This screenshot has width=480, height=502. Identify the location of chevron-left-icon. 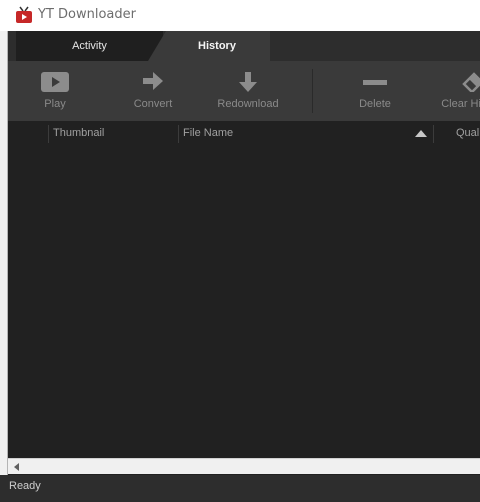
(17, 467).